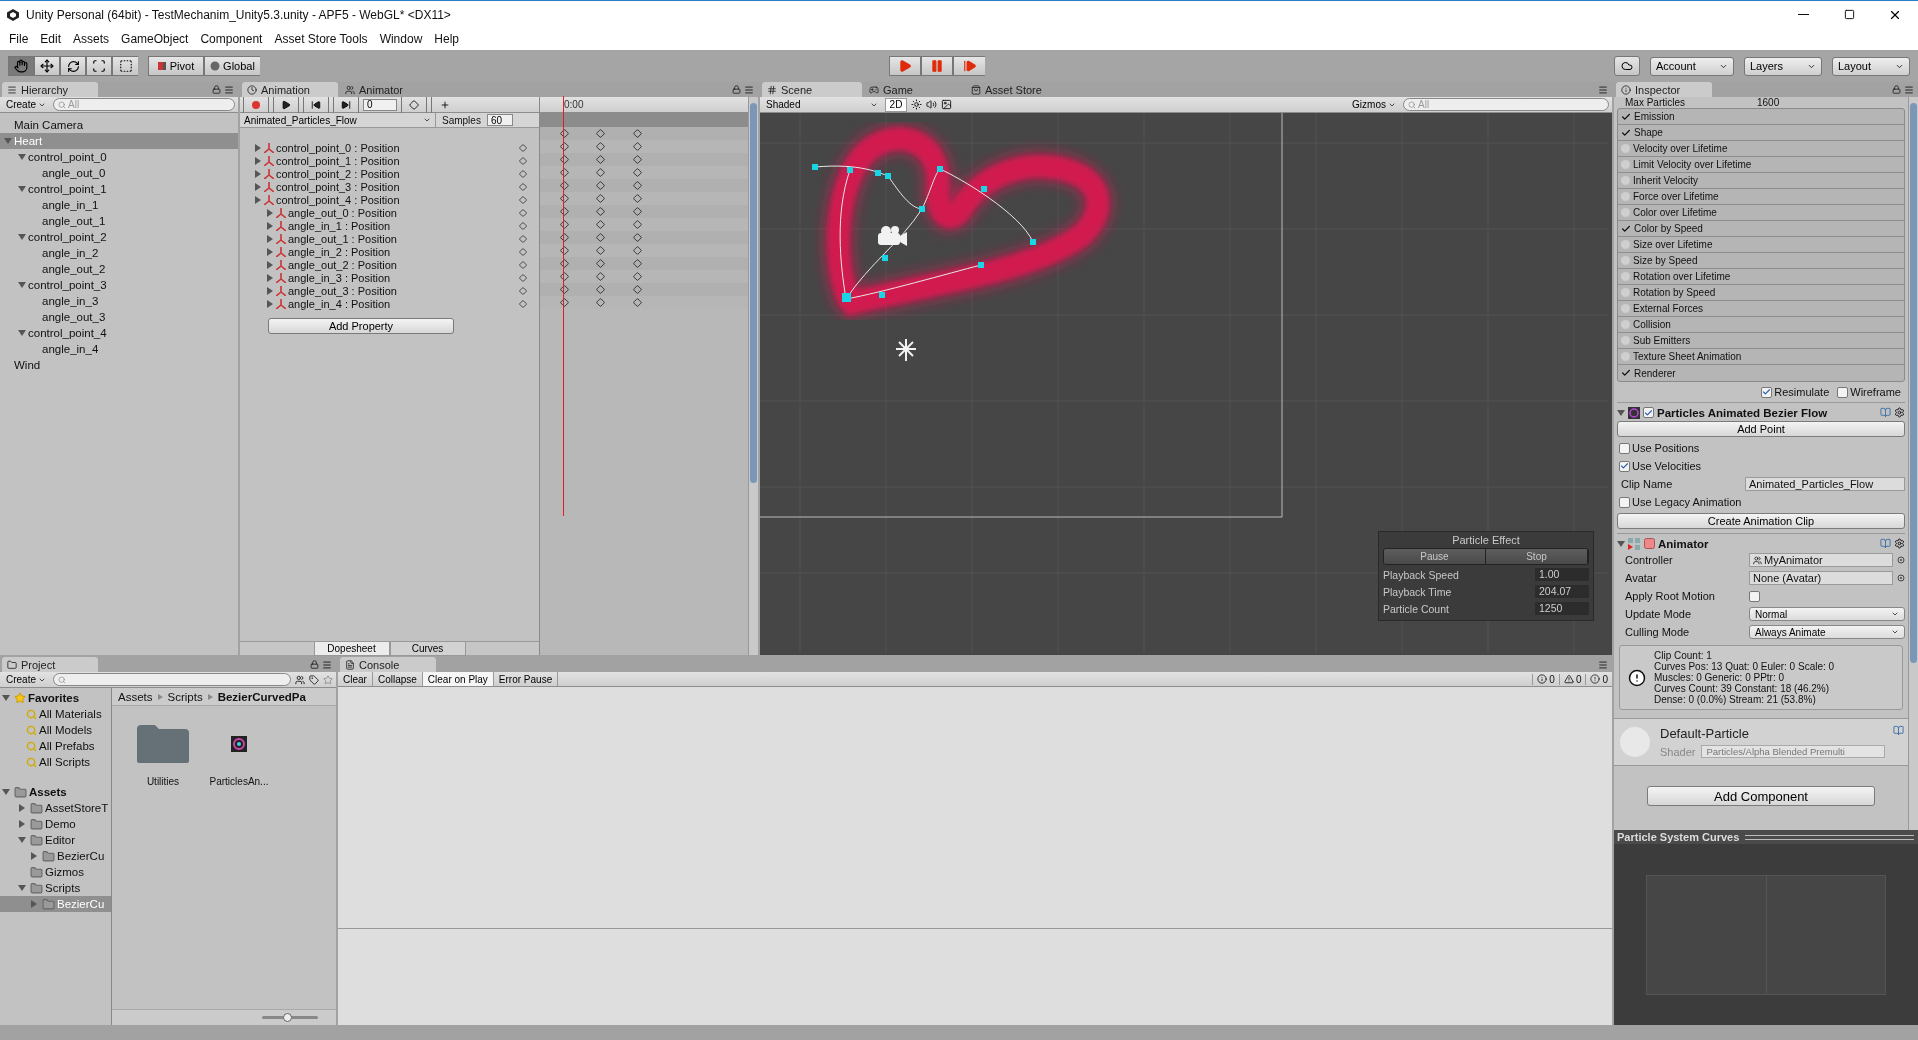 This screenshot has height=1040, width=1918. What do you see at coordinates (119, 253) in the screenshot?
I see `hierarchy-item: angle_in_2` at bounding box center [119, 253].